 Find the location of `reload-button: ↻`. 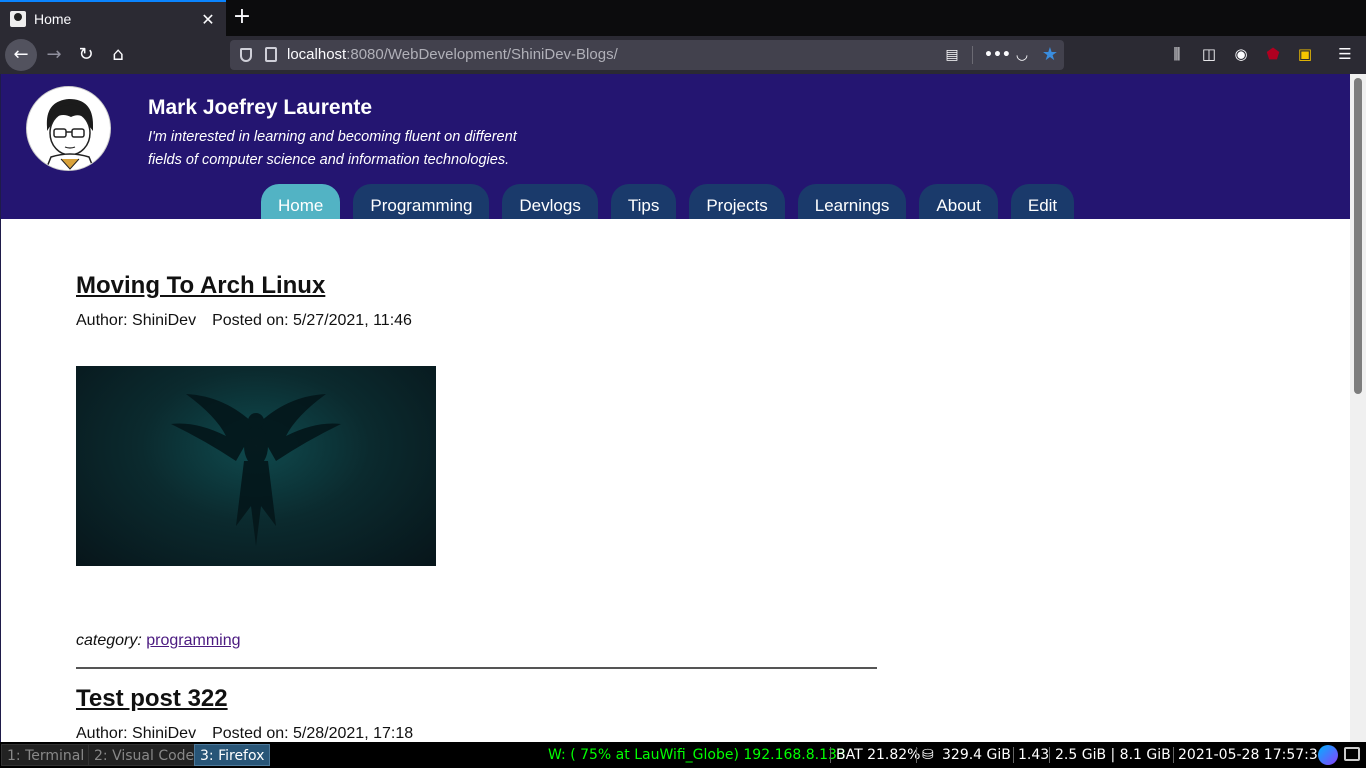

reload-button: ↻ is located at coordinates (86, 55).